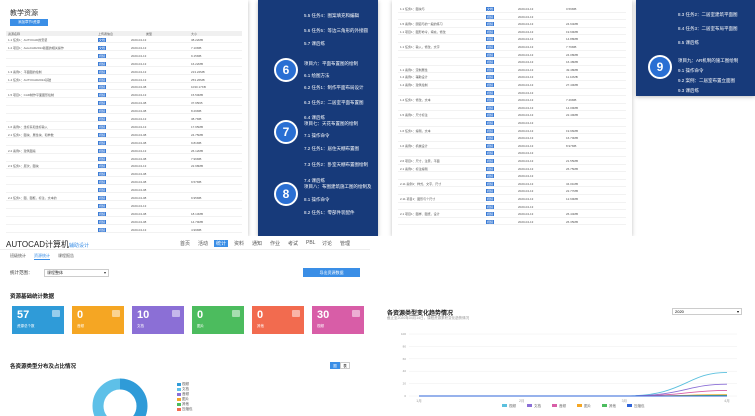  Describe the element at coordinates (345, 243) in the screenshot. I see `nav-manage: 管理` at that location.